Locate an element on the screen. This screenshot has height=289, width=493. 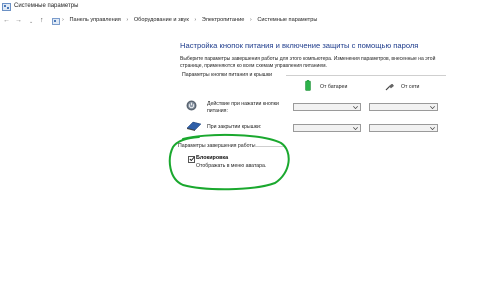
column-battery-label: От батареи is located at coordinates (334, 87).